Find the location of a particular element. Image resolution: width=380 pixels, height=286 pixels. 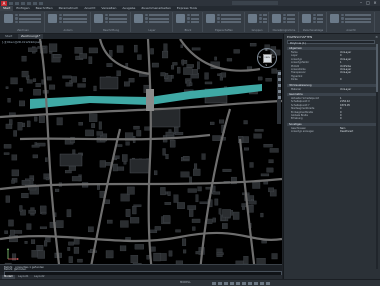

pan-icon is located at coordinates (279, 79).